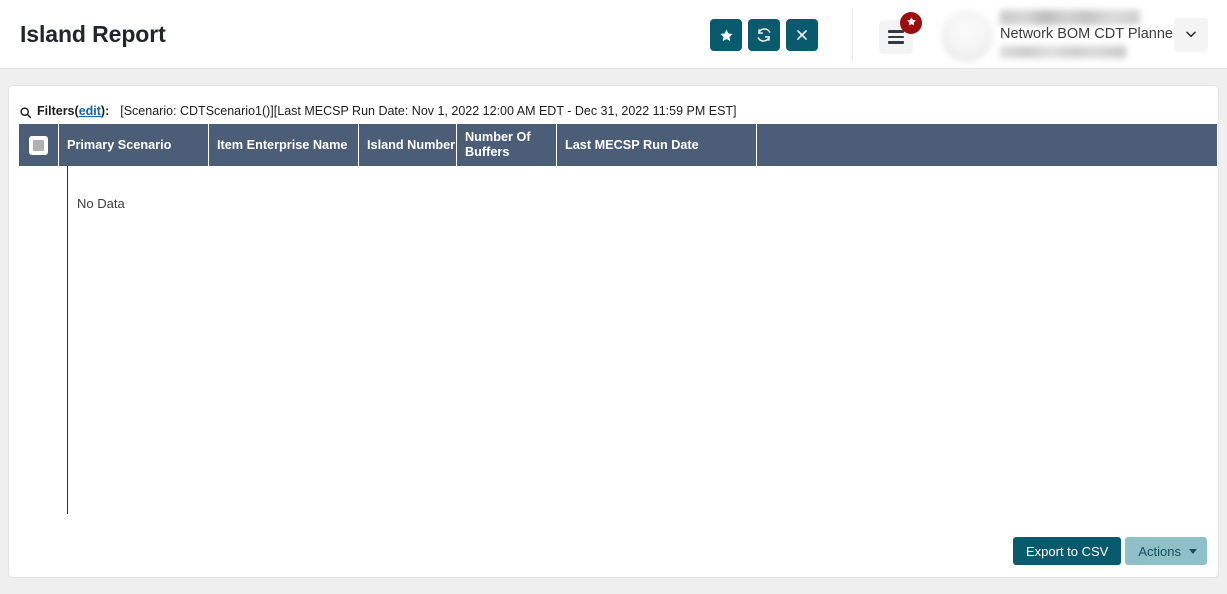  What do you see at coordinates (657, 145) in the screenshot?
I see `column-header-last-mecsp-run-date: Last MECSP Run Date` at bounding box center [657, 145].